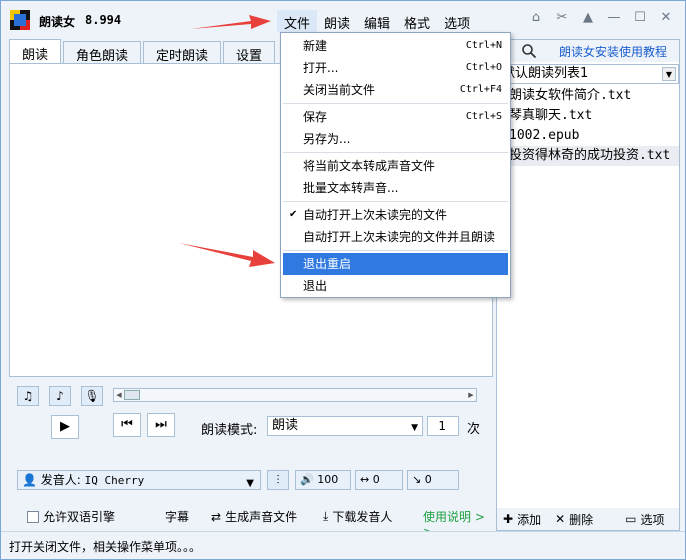 This screenshot has height=560, width=686. Describe the element at coordinates (666, 18) in the screenshot. I see `close-icon: ✕` at that location.